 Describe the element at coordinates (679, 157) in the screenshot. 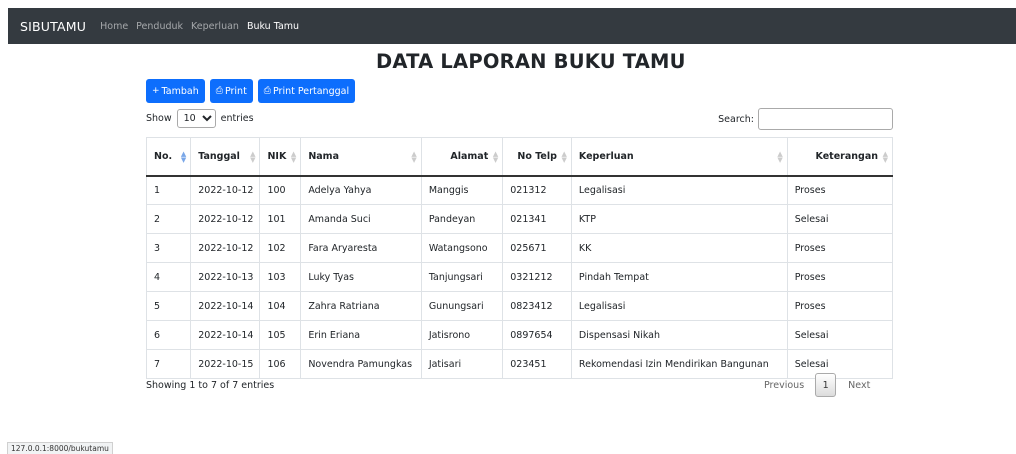

I see `column-header-keperluan: Keperluan ▲ ▼` at that location.